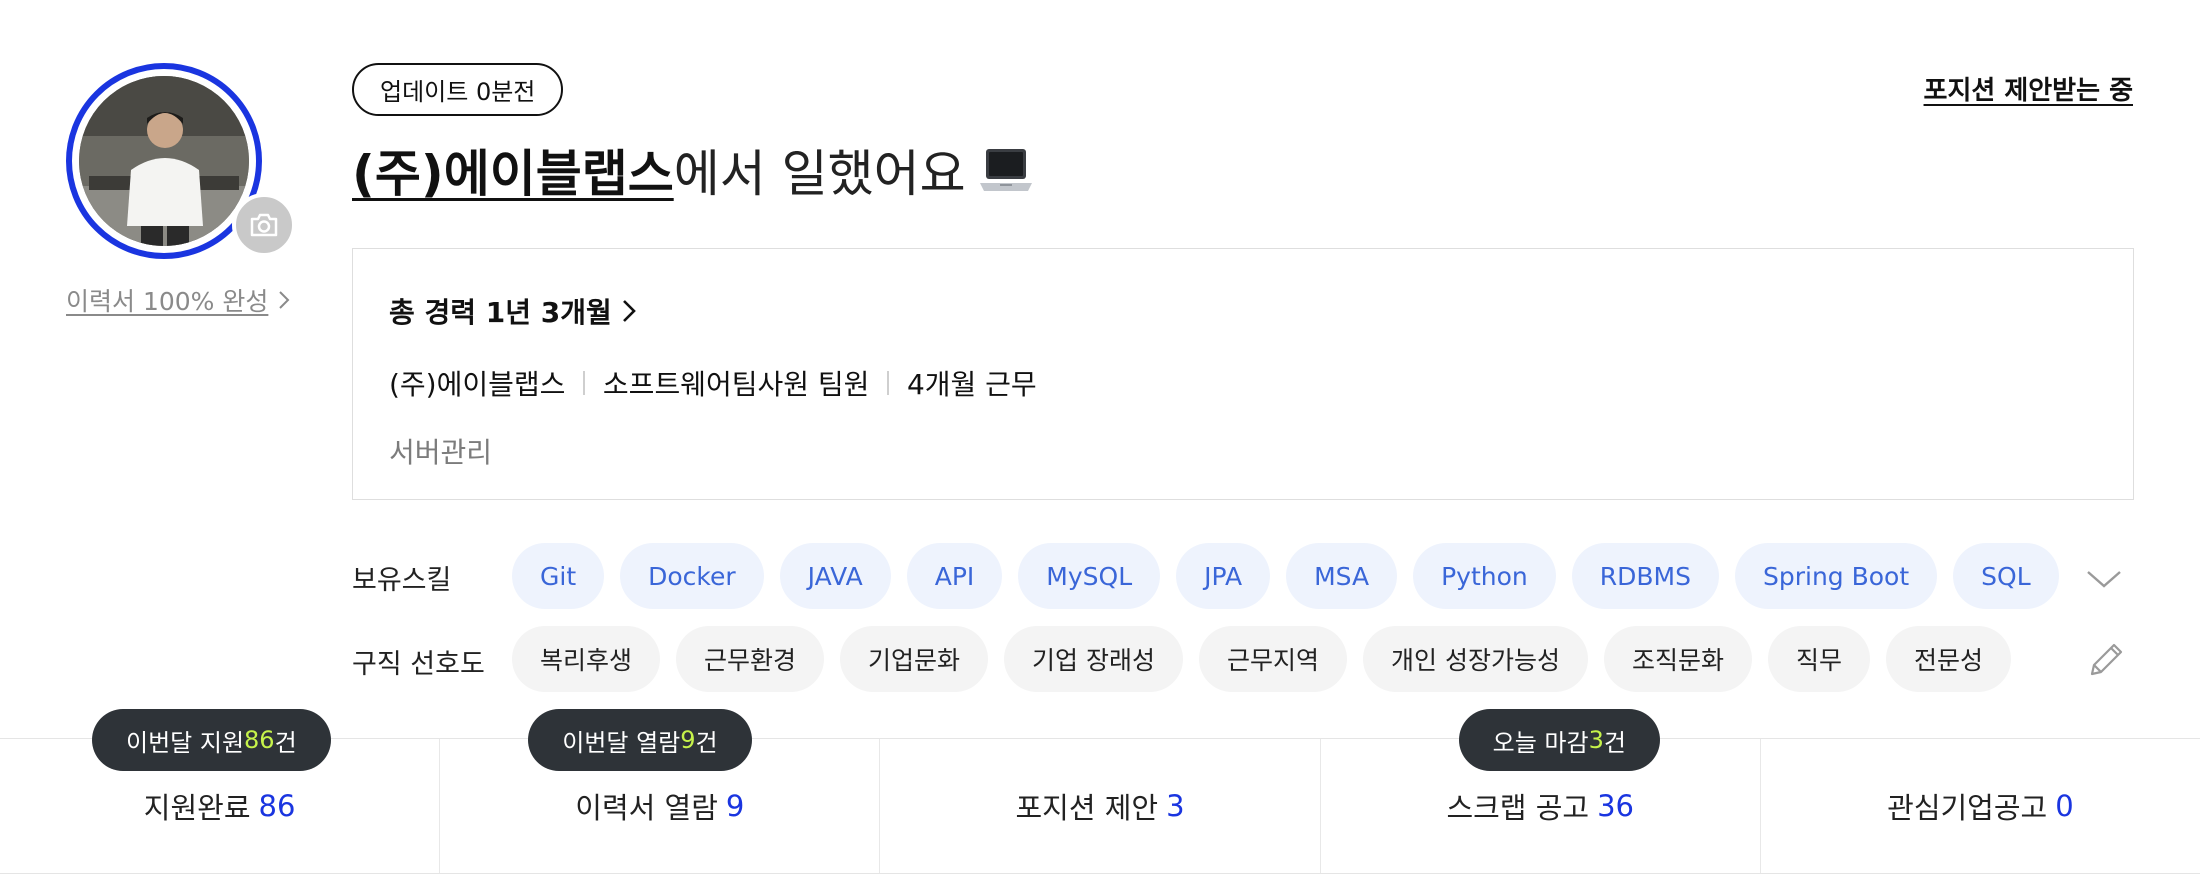 The width and height of the screenshot is (2200, 874). I want to click on stat-item: 포지션 제안 3, so click(1100, 806).